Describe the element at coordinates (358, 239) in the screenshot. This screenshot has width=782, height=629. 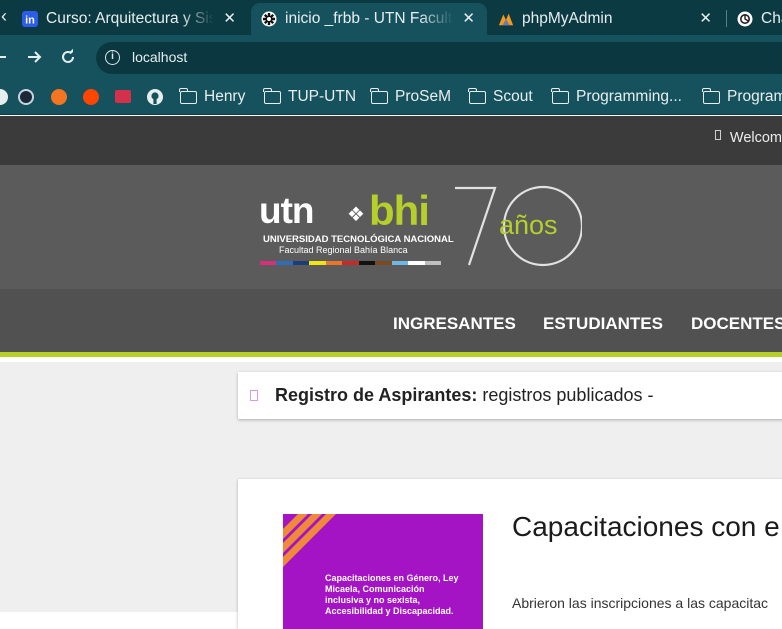
I see `logo-university-name: UNIVERSIDAD TECNOLÓGICA NACIONAL` at that location.